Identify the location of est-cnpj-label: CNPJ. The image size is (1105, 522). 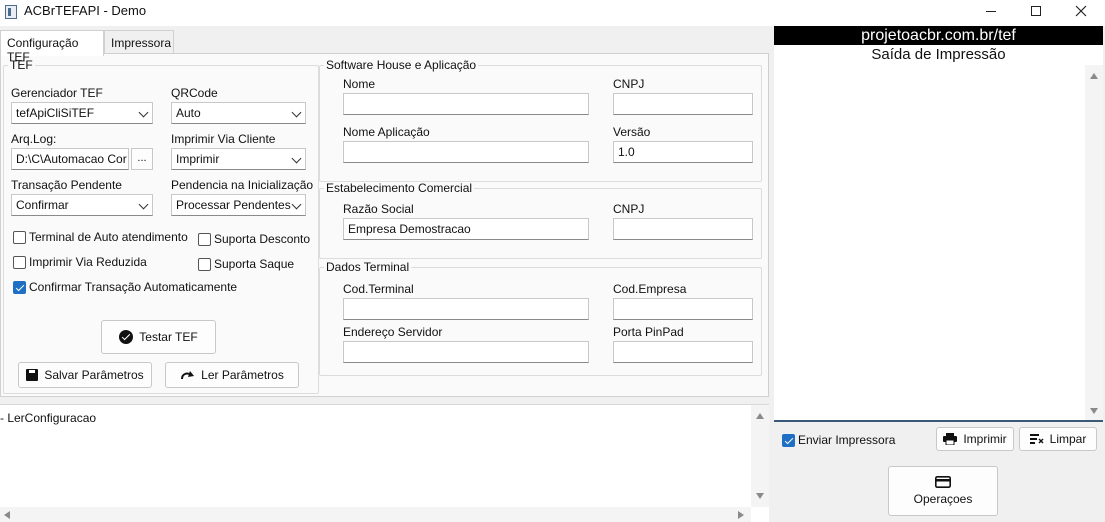
(629, 209).